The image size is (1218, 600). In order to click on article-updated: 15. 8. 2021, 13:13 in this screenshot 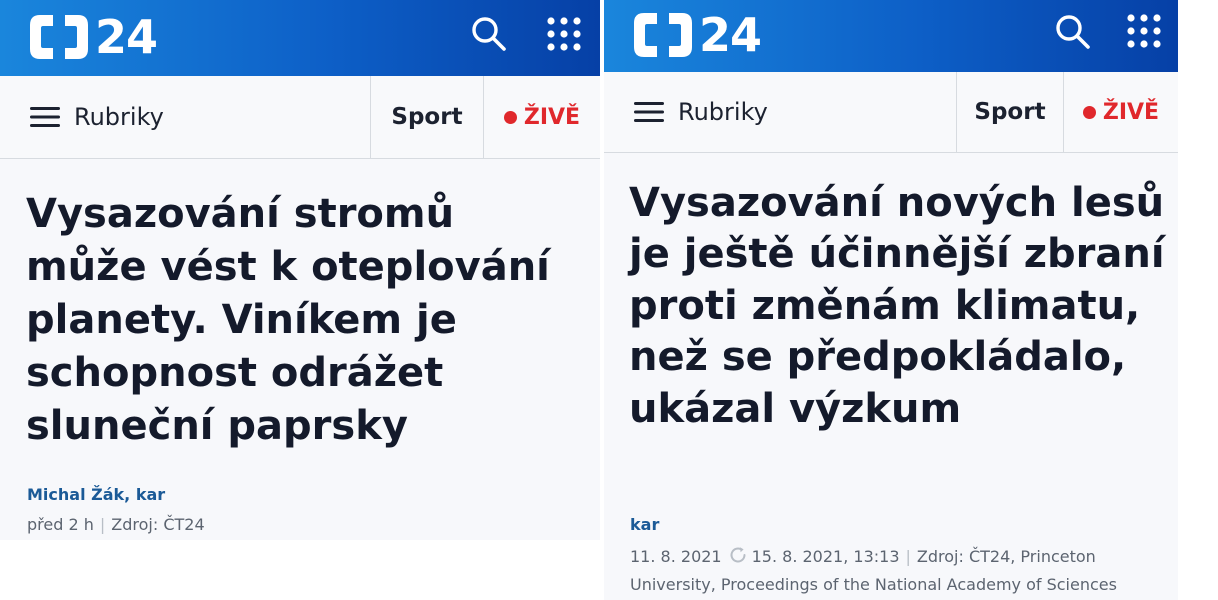, I will do `click(825, 556)`.